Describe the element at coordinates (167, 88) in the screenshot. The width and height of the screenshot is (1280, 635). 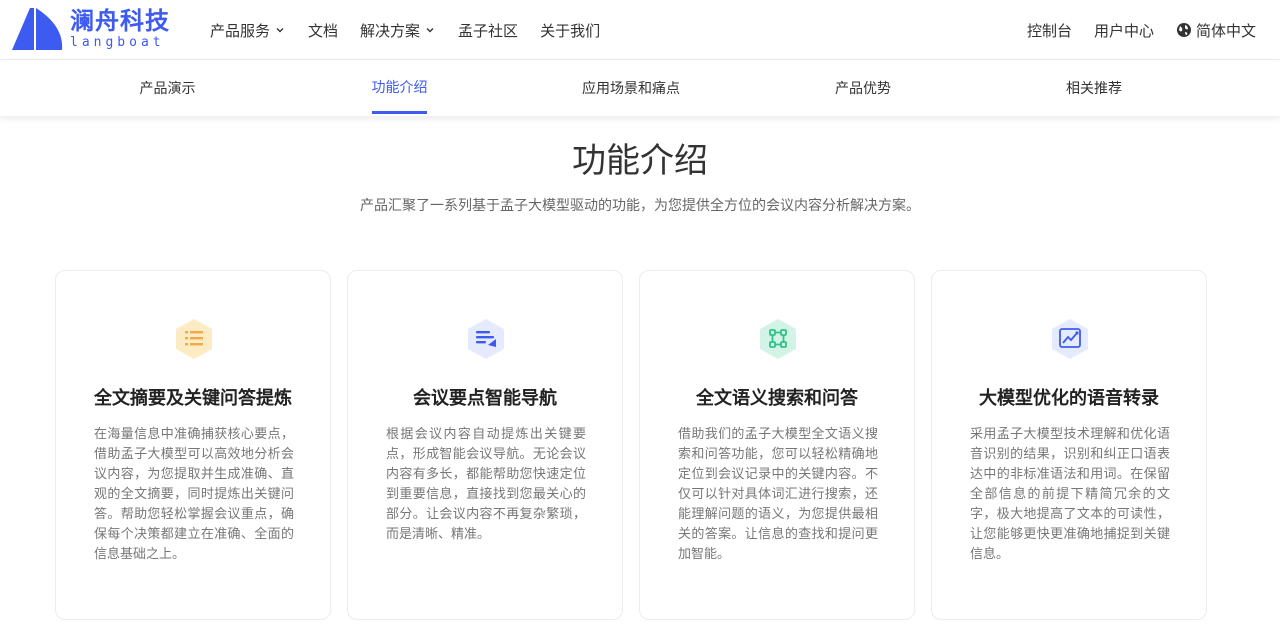
I see `tab-demo: 产品演示` at that location.